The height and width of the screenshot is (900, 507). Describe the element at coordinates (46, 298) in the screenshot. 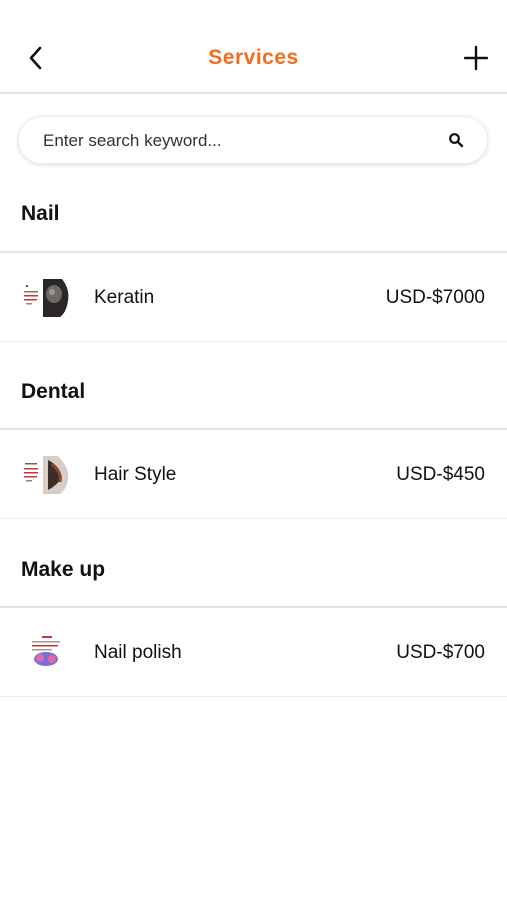

I see `keratin-thumbnail` at that location.